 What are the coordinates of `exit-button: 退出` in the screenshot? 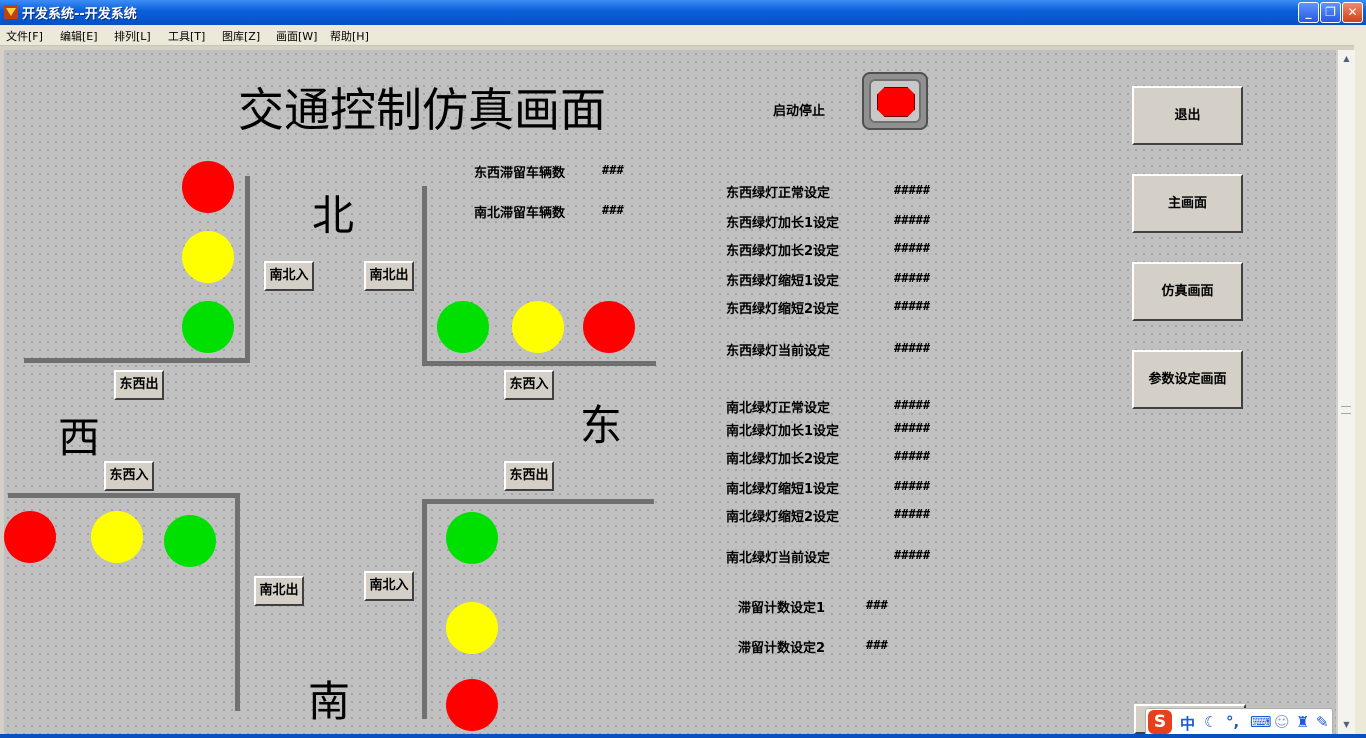 It's located at (1187, 115).